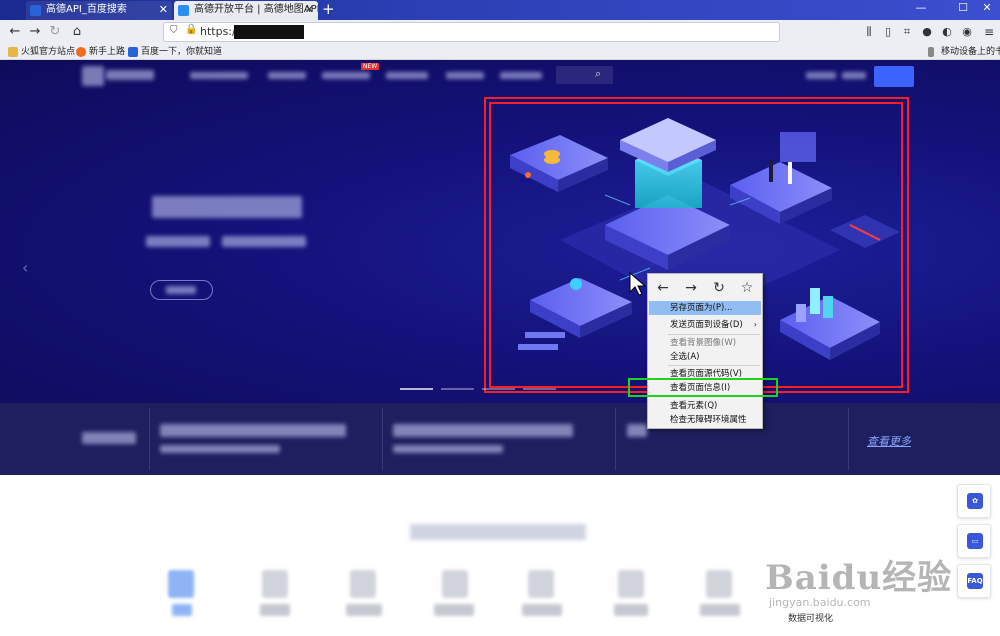 The image size is (1000, 636). I want to click on chat-icon: ▭, so click(975, 541).